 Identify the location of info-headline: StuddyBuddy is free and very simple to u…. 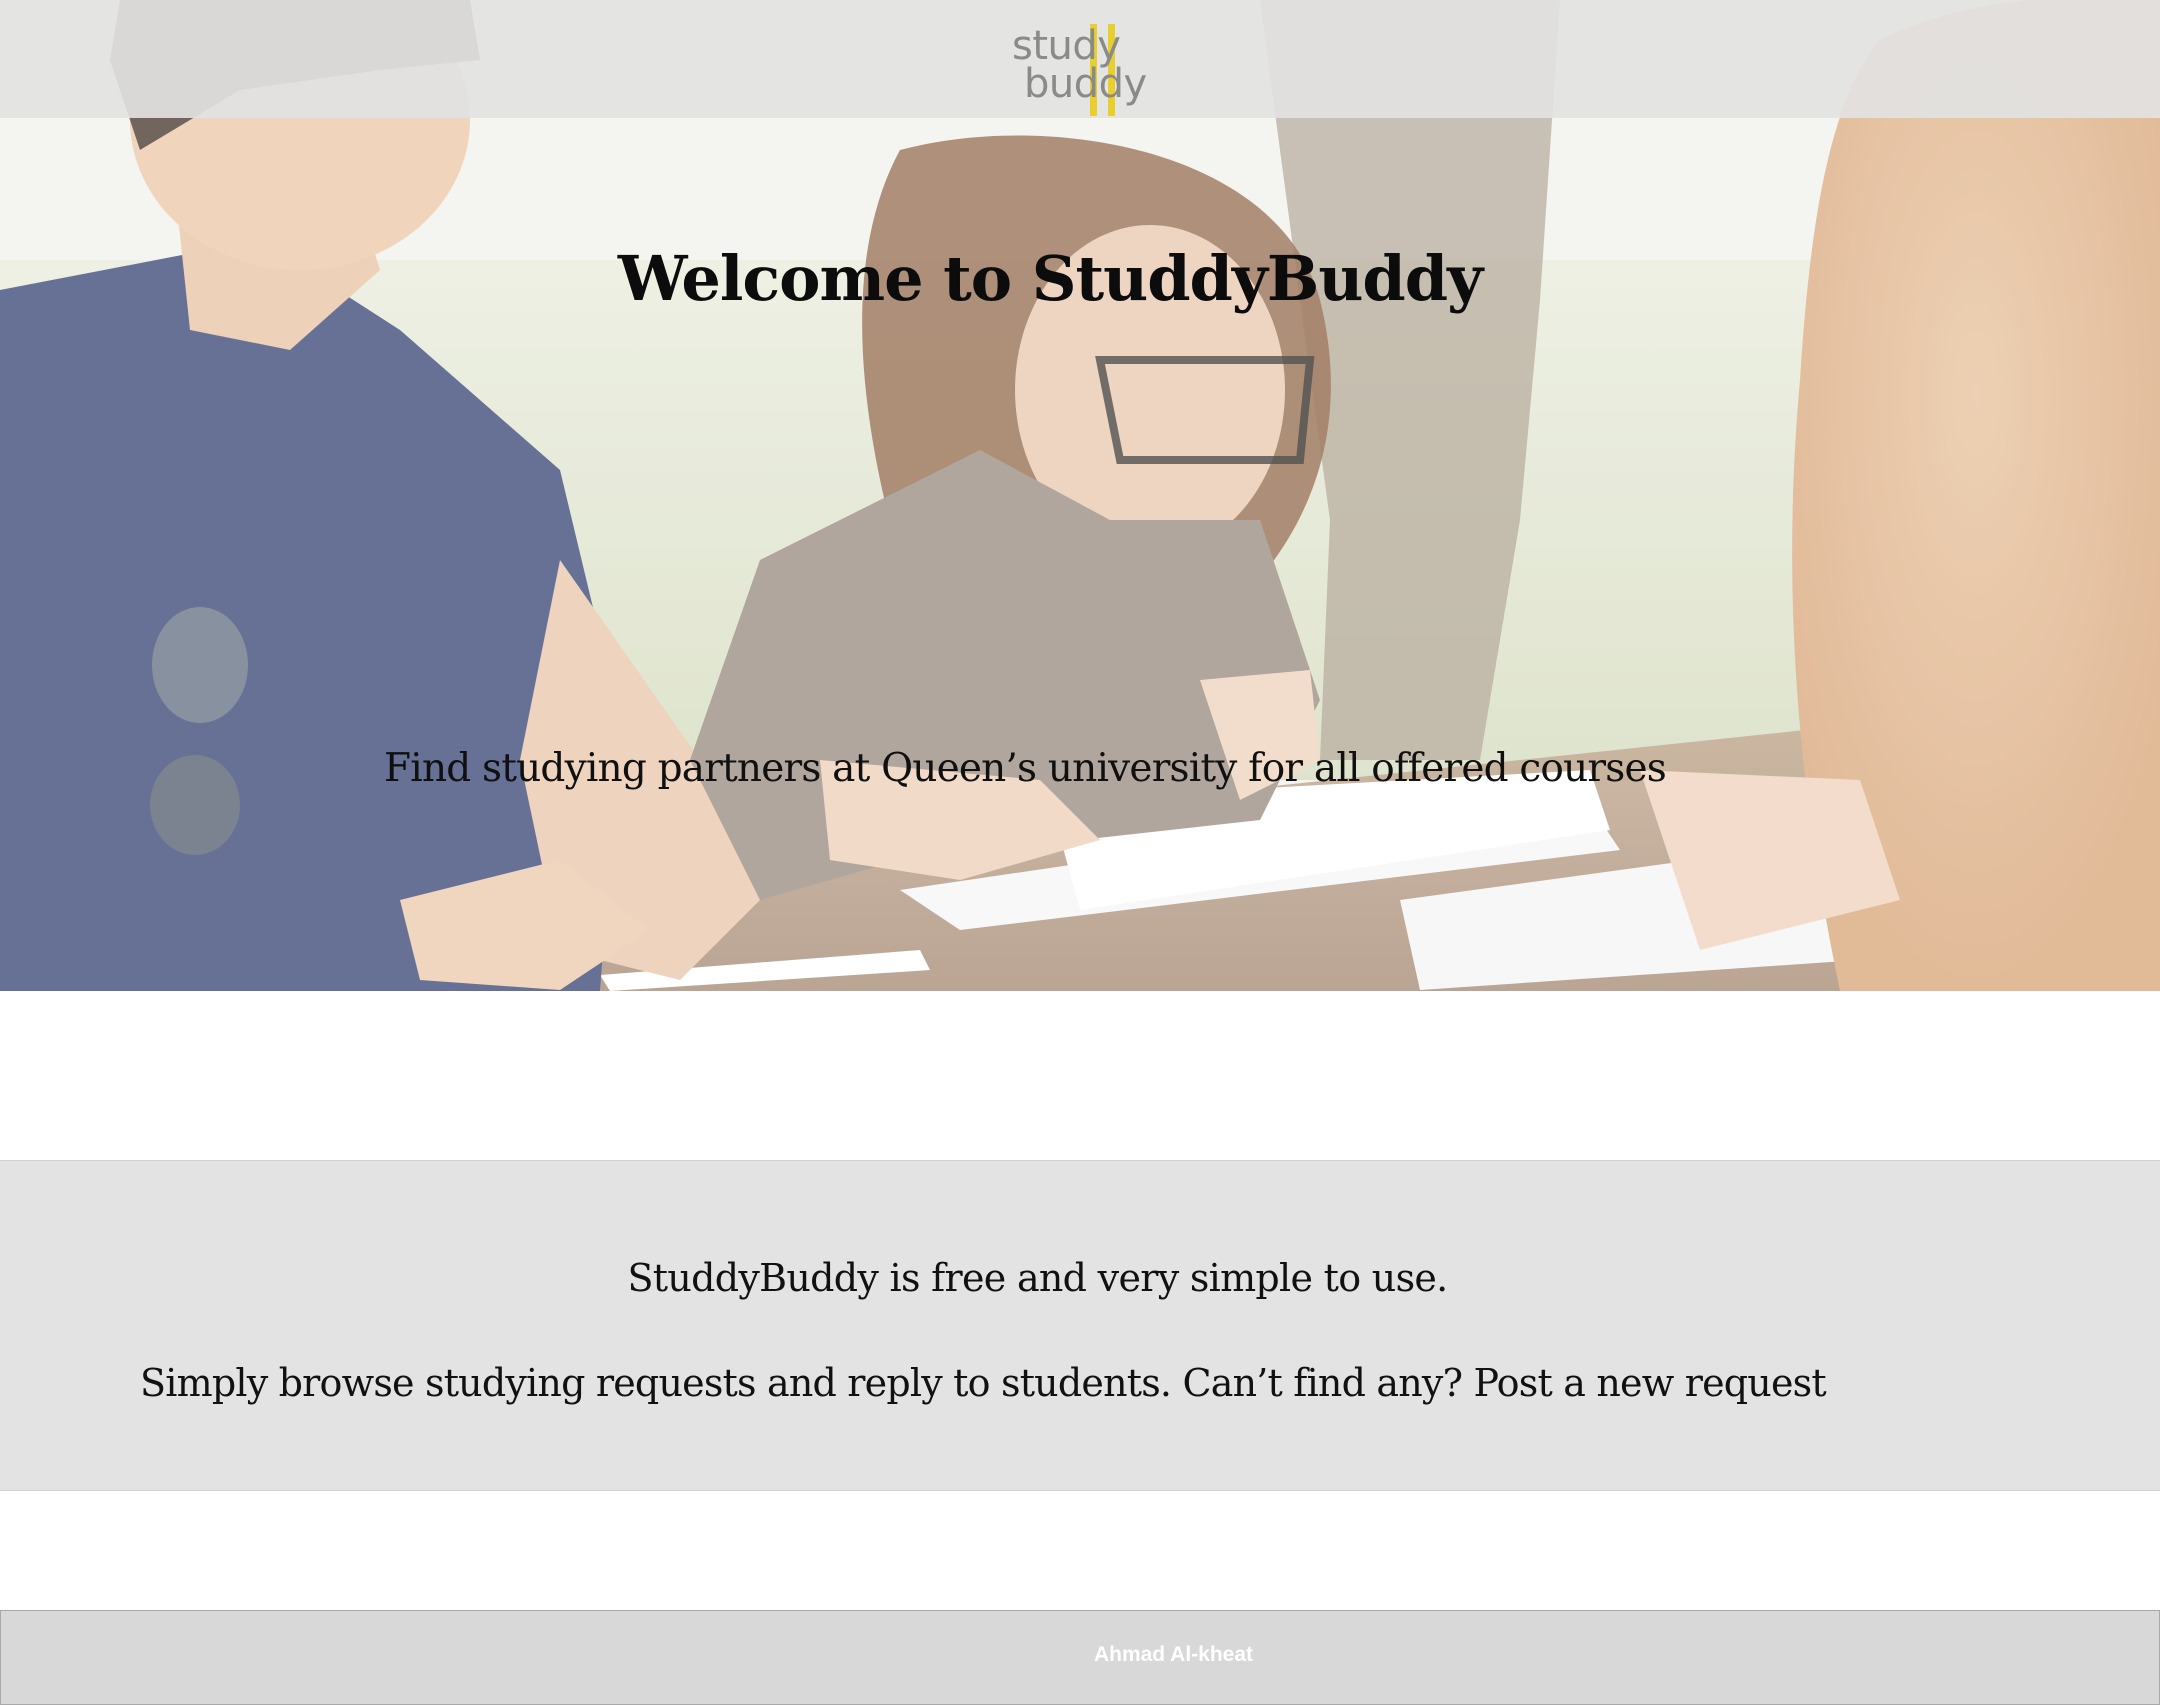
(1037, 1278).